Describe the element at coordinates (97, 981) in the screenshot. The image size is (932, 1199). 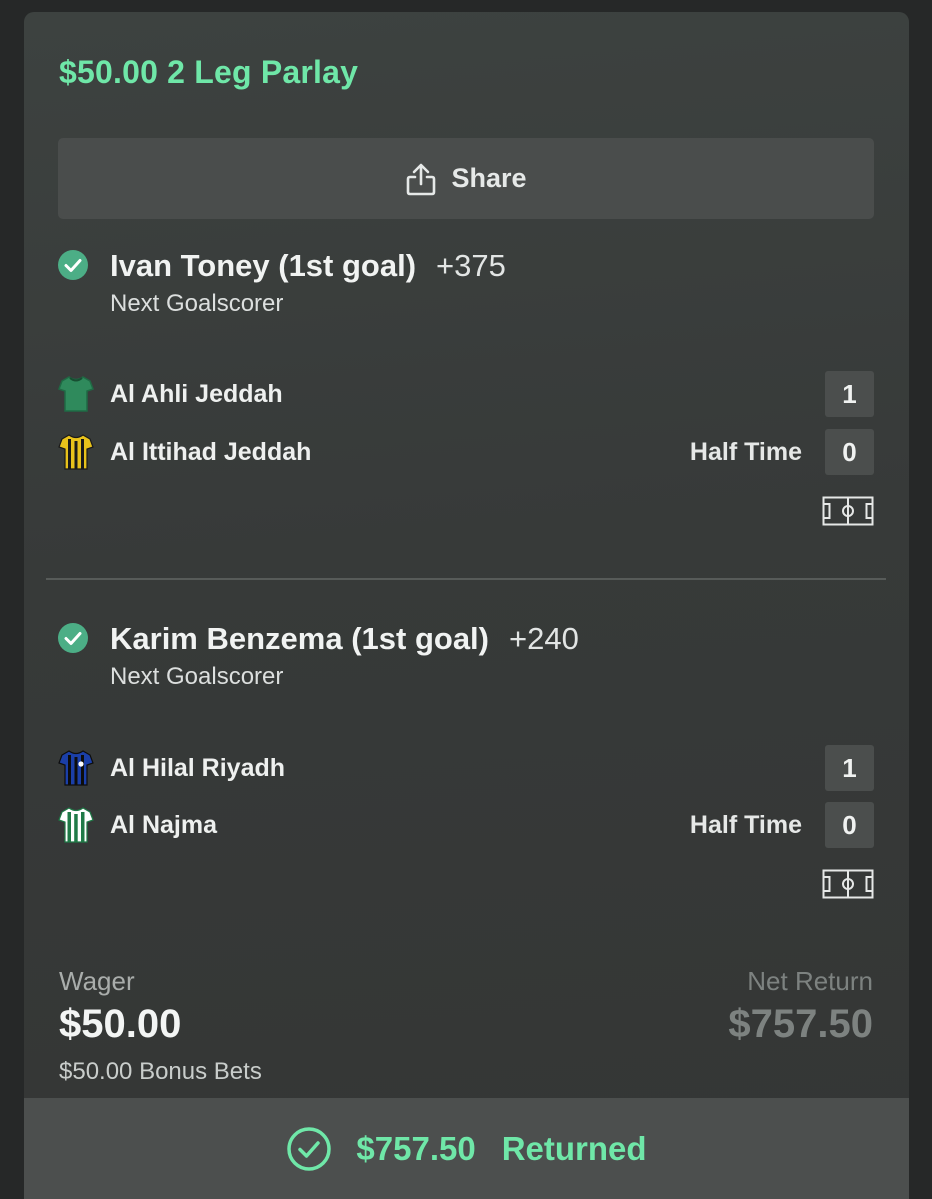
I see `wager-label: Wager` at that location.